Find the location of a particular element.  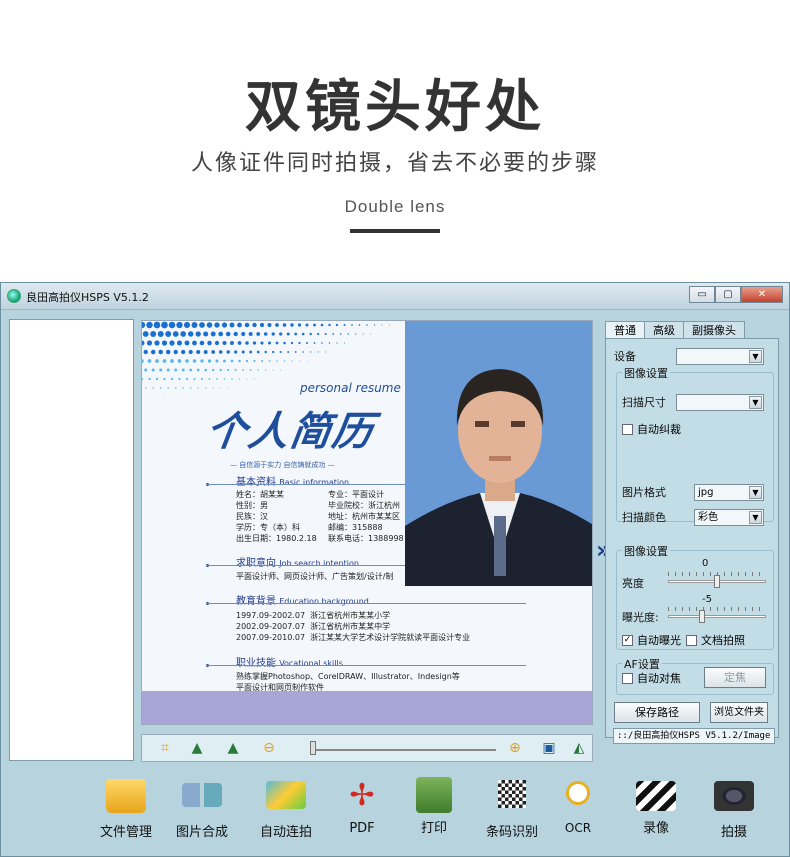

capture-label: 拍摄 is located at coordinates (733, 832).